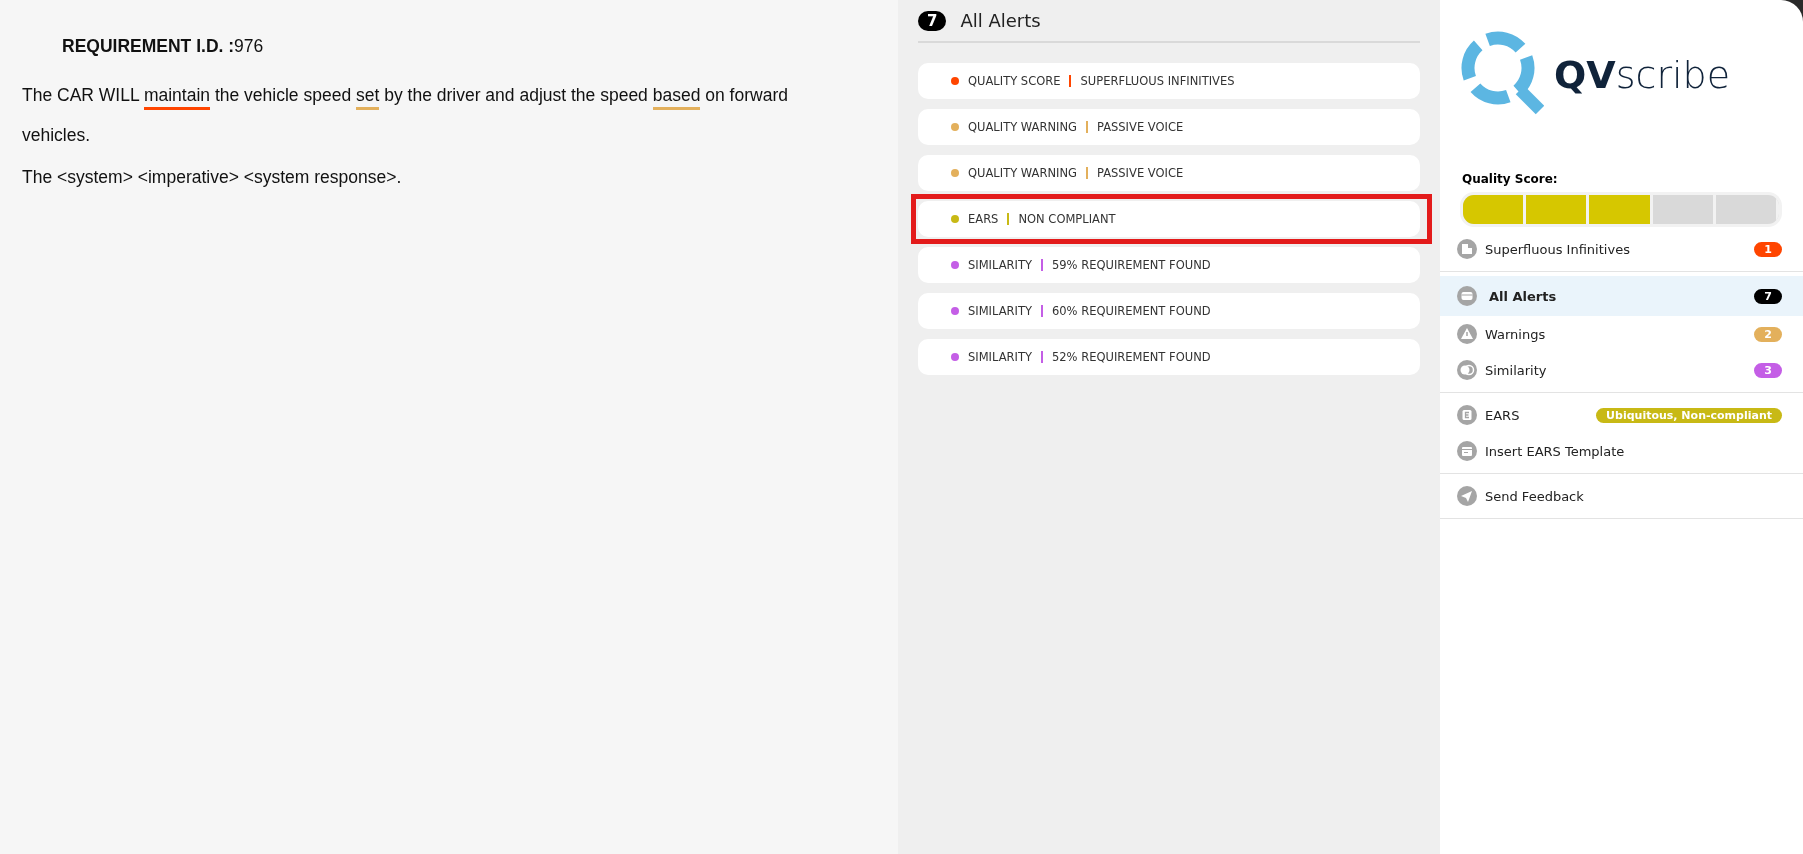 Image resolution: width=1803 pixels, height=854 pixels. I want to click on calendar-icon, so click(1467, 451).